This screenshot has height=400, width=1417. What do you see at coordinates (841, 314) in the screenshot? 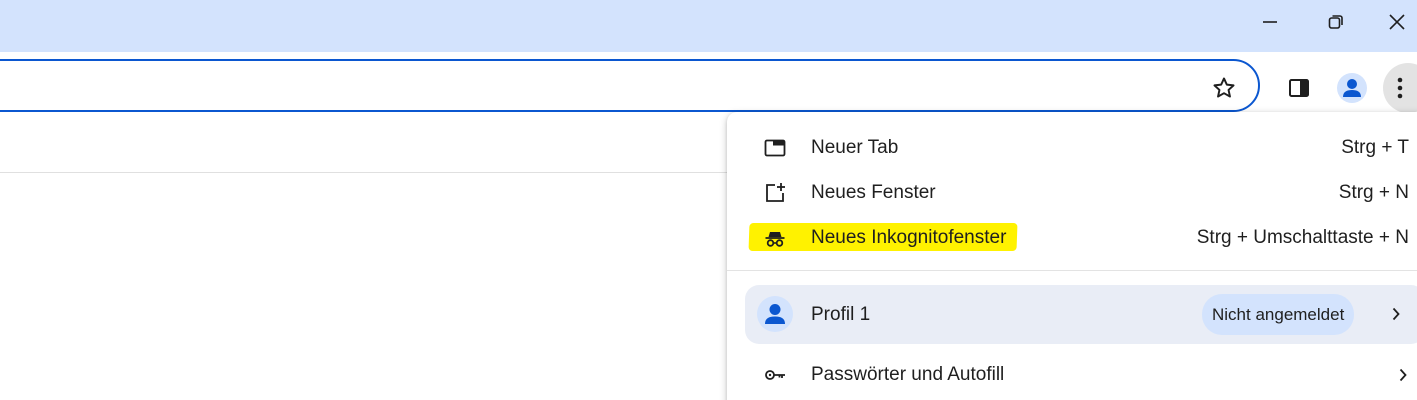
I see `profile-name: Profil 1` at bounding box center [841, 314].